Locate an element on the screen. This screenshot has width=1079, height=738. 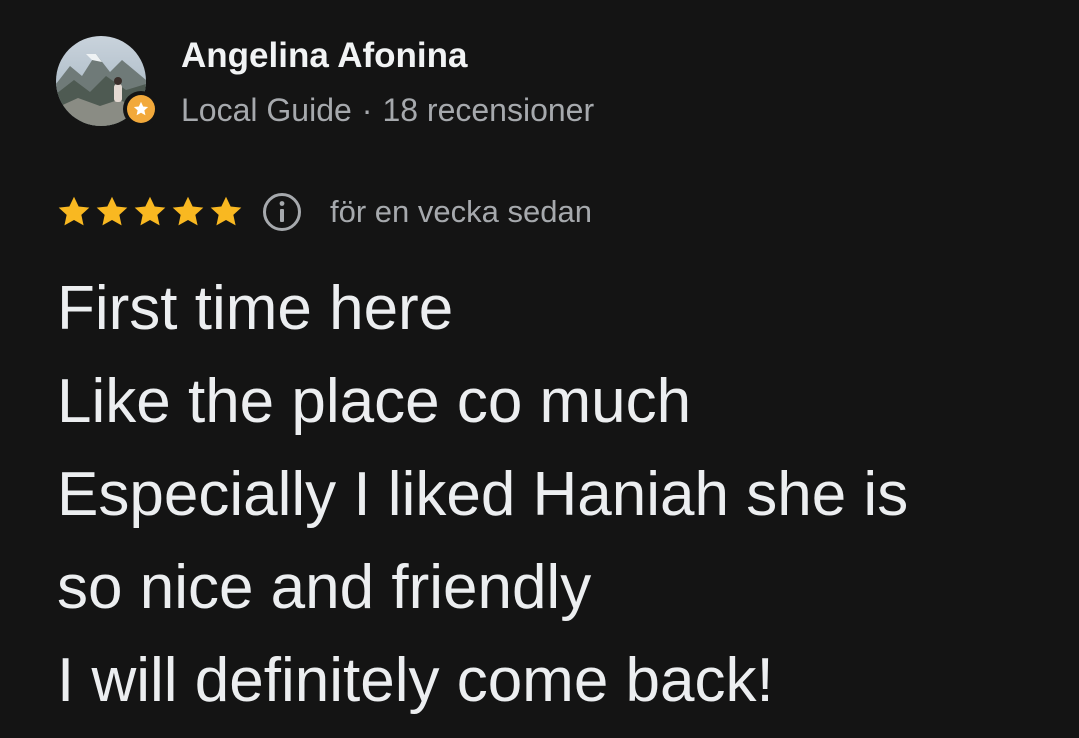
review-count: 18 recensioner is located at coordinates (488, 110).